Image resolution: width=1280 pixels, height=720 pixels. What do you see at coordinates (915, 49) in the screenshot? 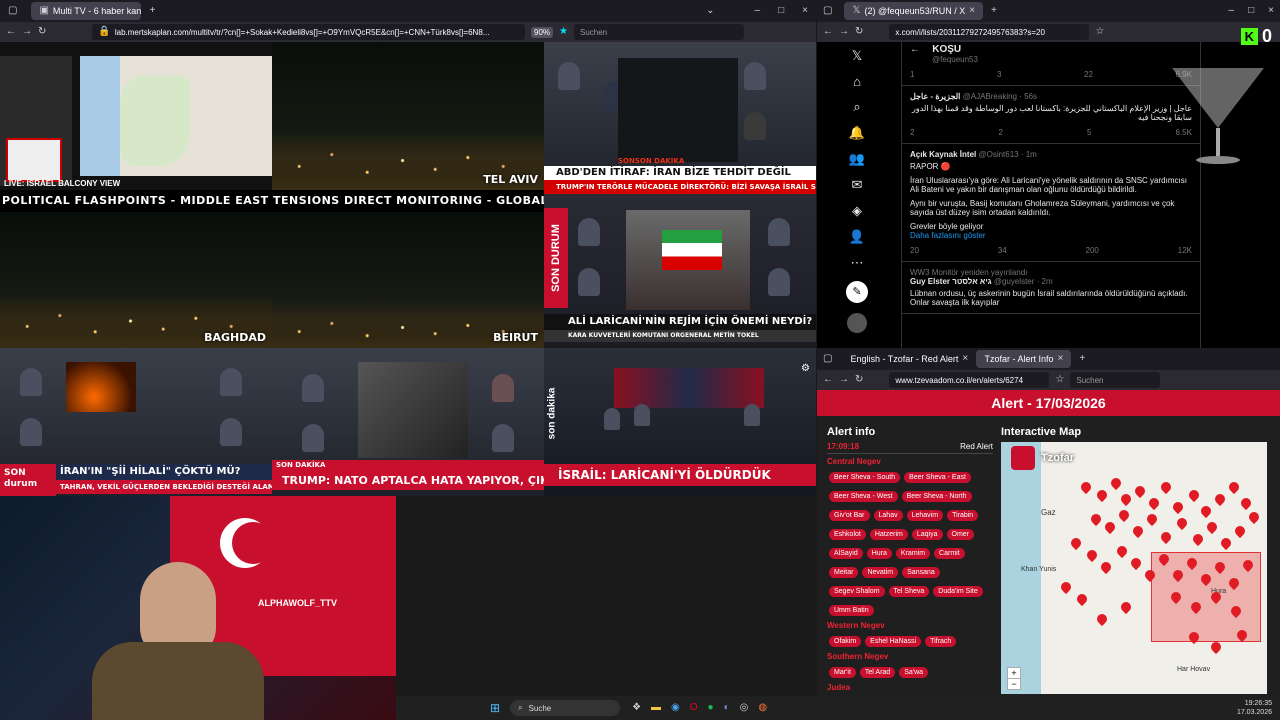
I see `back-arrow-icon: ←` at bounding box center [915, 49].